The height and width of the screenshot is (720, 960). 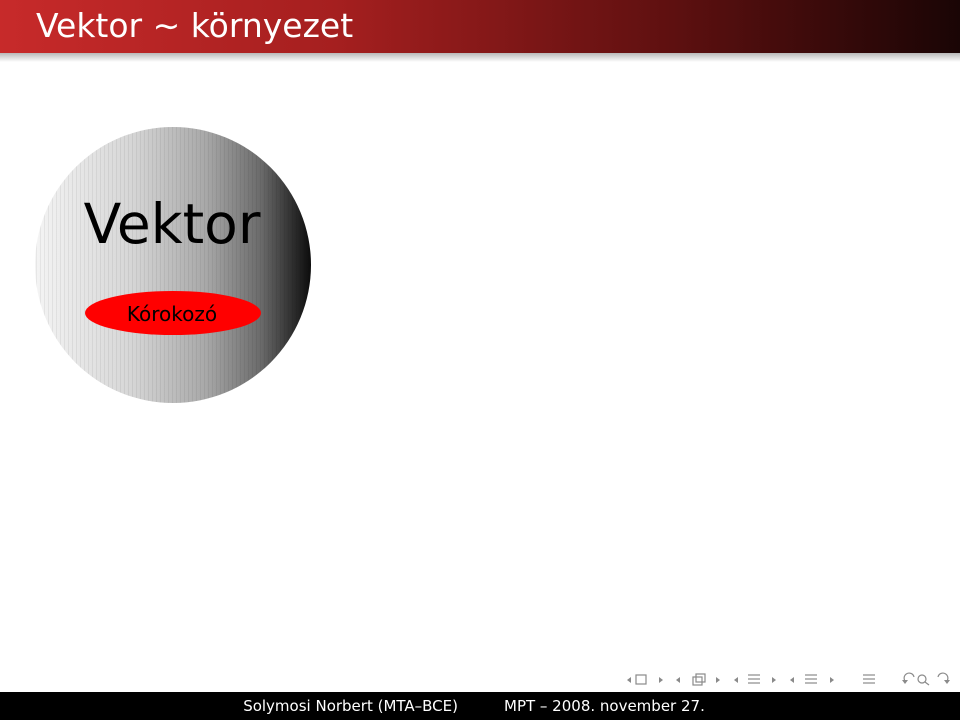 I want to click on figure-svg: Vektor Kórokozó, so click(x=173, y=265).